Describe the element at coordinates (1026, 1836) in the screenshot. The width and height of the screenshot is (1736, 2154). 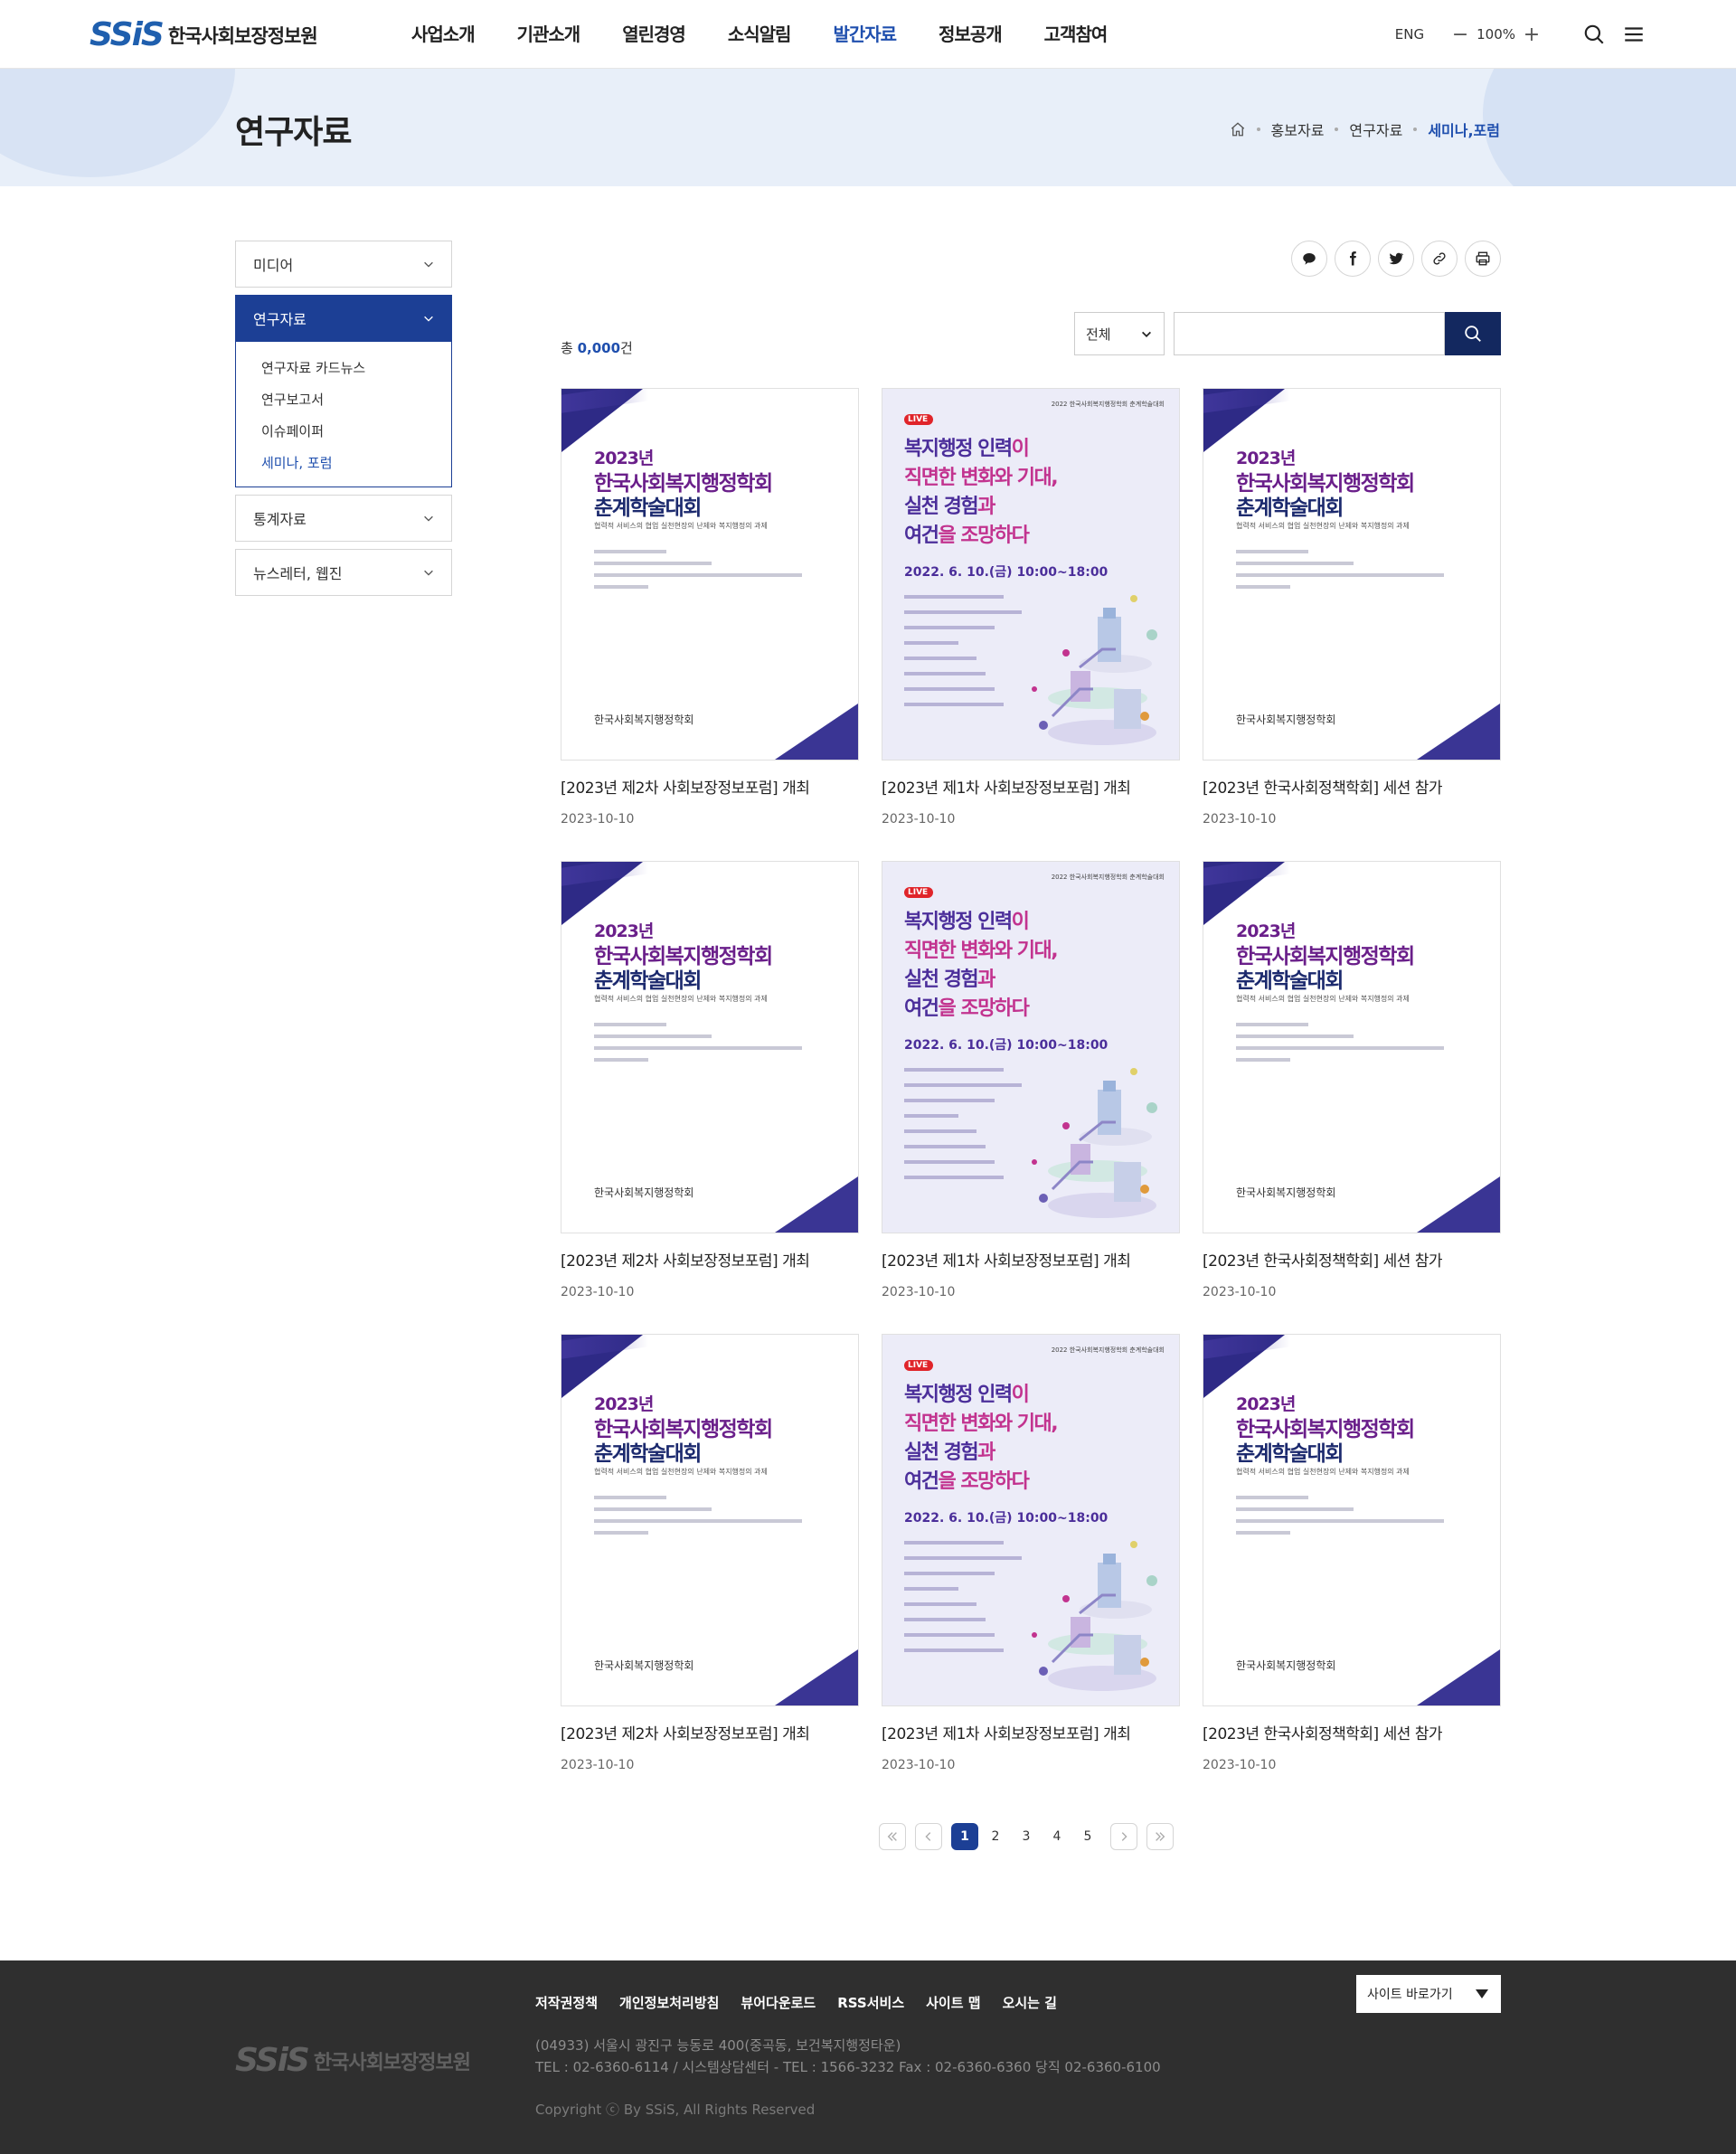
I see `page-number: 3` at that location.